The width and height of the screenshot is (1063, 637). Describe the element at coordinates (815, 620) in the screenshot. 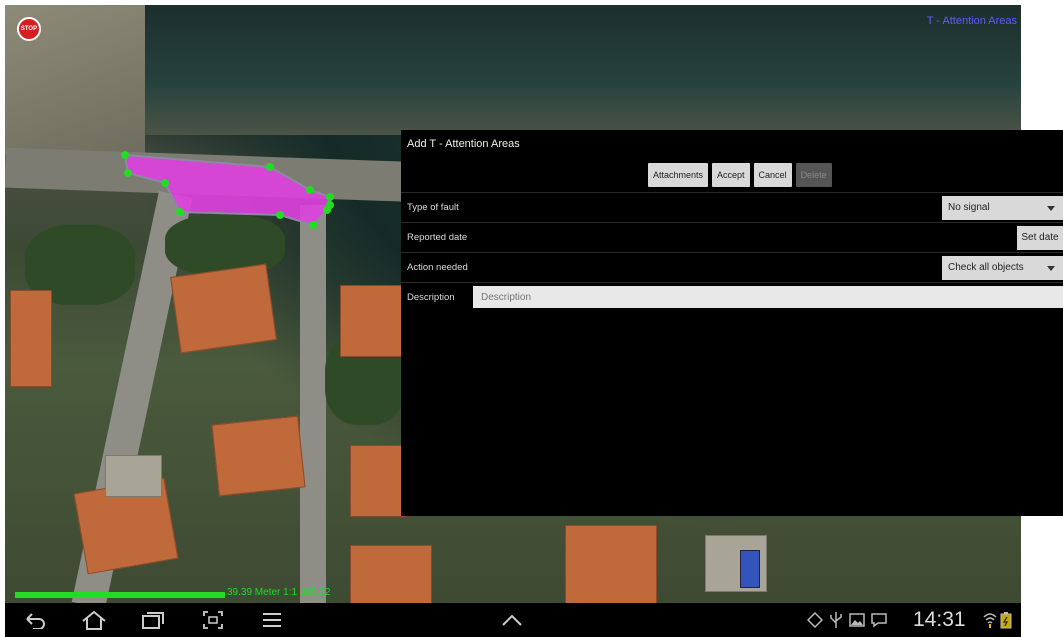

I see `gps-icon` at that location.